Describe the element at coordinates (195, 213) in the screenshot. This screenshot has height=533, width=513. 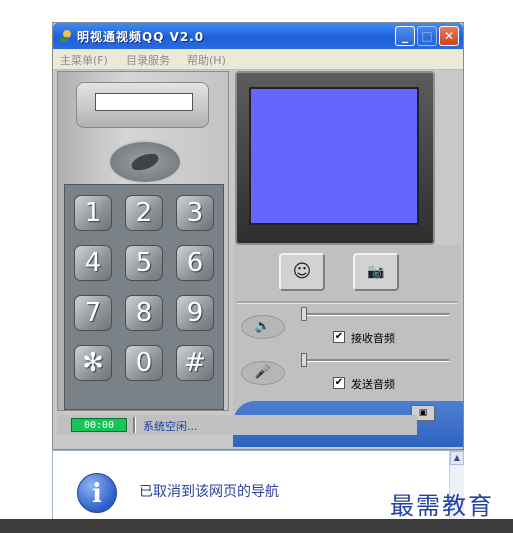
I see `key-3: 3` at that location.